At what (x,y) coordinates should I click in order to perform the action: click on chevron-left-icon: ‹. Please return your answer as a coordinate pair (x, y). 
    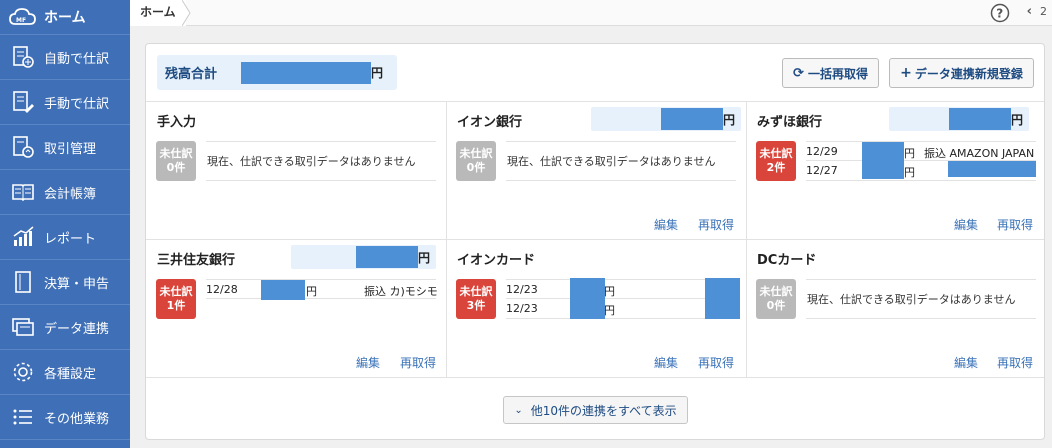
    Looking at the image, I should click on (1029, 11).